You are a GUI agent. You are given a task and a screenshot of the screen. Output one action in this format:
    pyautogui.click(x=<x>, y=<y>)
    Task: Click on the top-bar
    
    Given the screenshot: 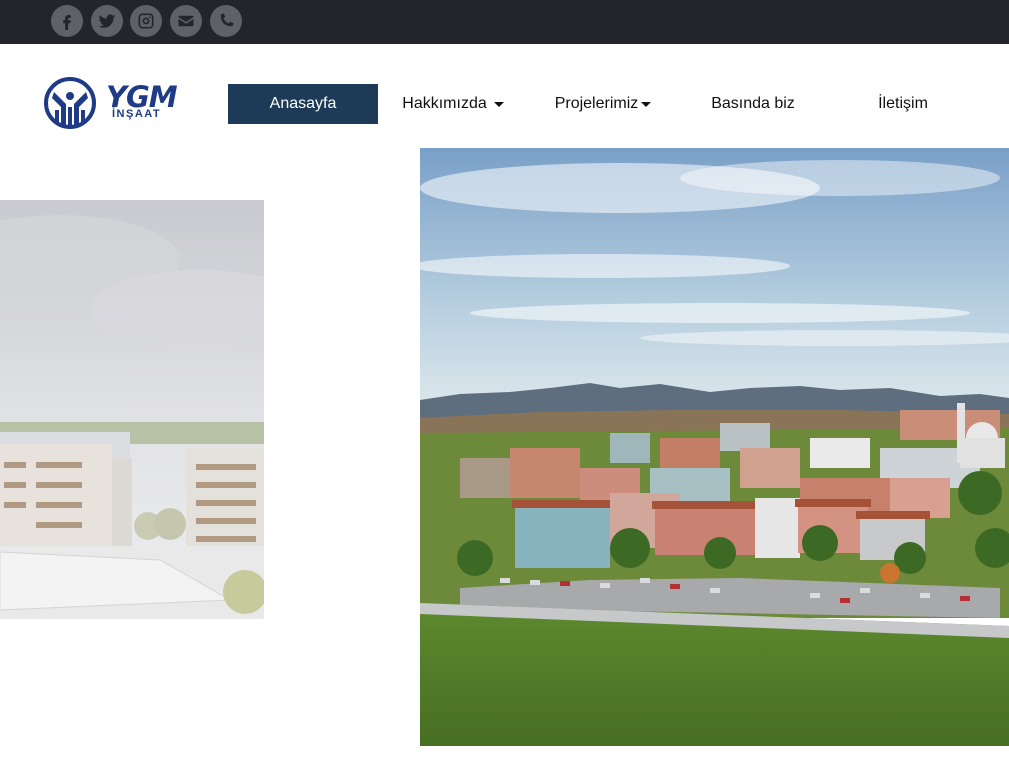 What is the action you would take?
    pyautogui.click(x=504, y=22)
    